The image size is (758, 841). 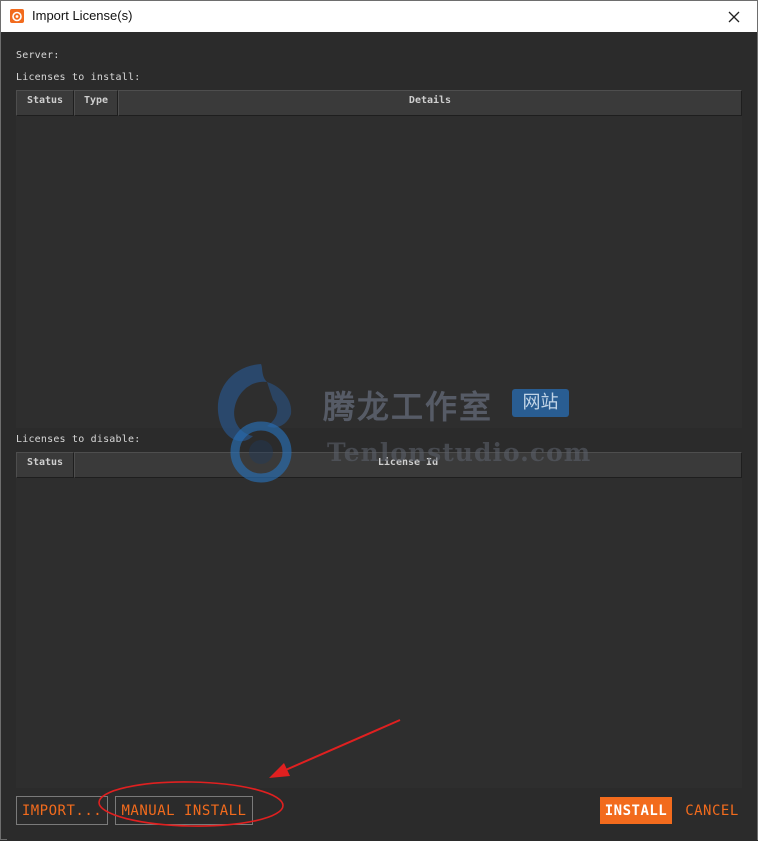 I want to click on column-header-details: Details, so click(x=430, y=103).